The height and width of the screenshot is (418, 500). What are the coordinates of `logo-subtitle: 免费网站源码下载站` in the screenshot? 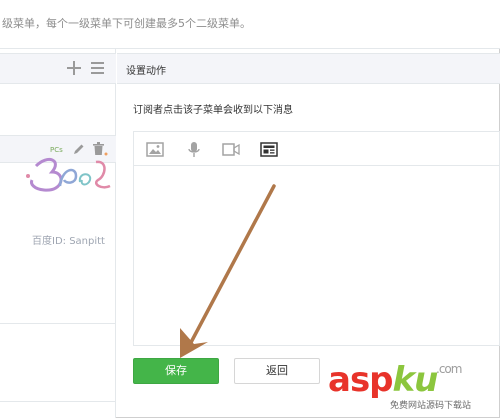 It's located at (431, 406).